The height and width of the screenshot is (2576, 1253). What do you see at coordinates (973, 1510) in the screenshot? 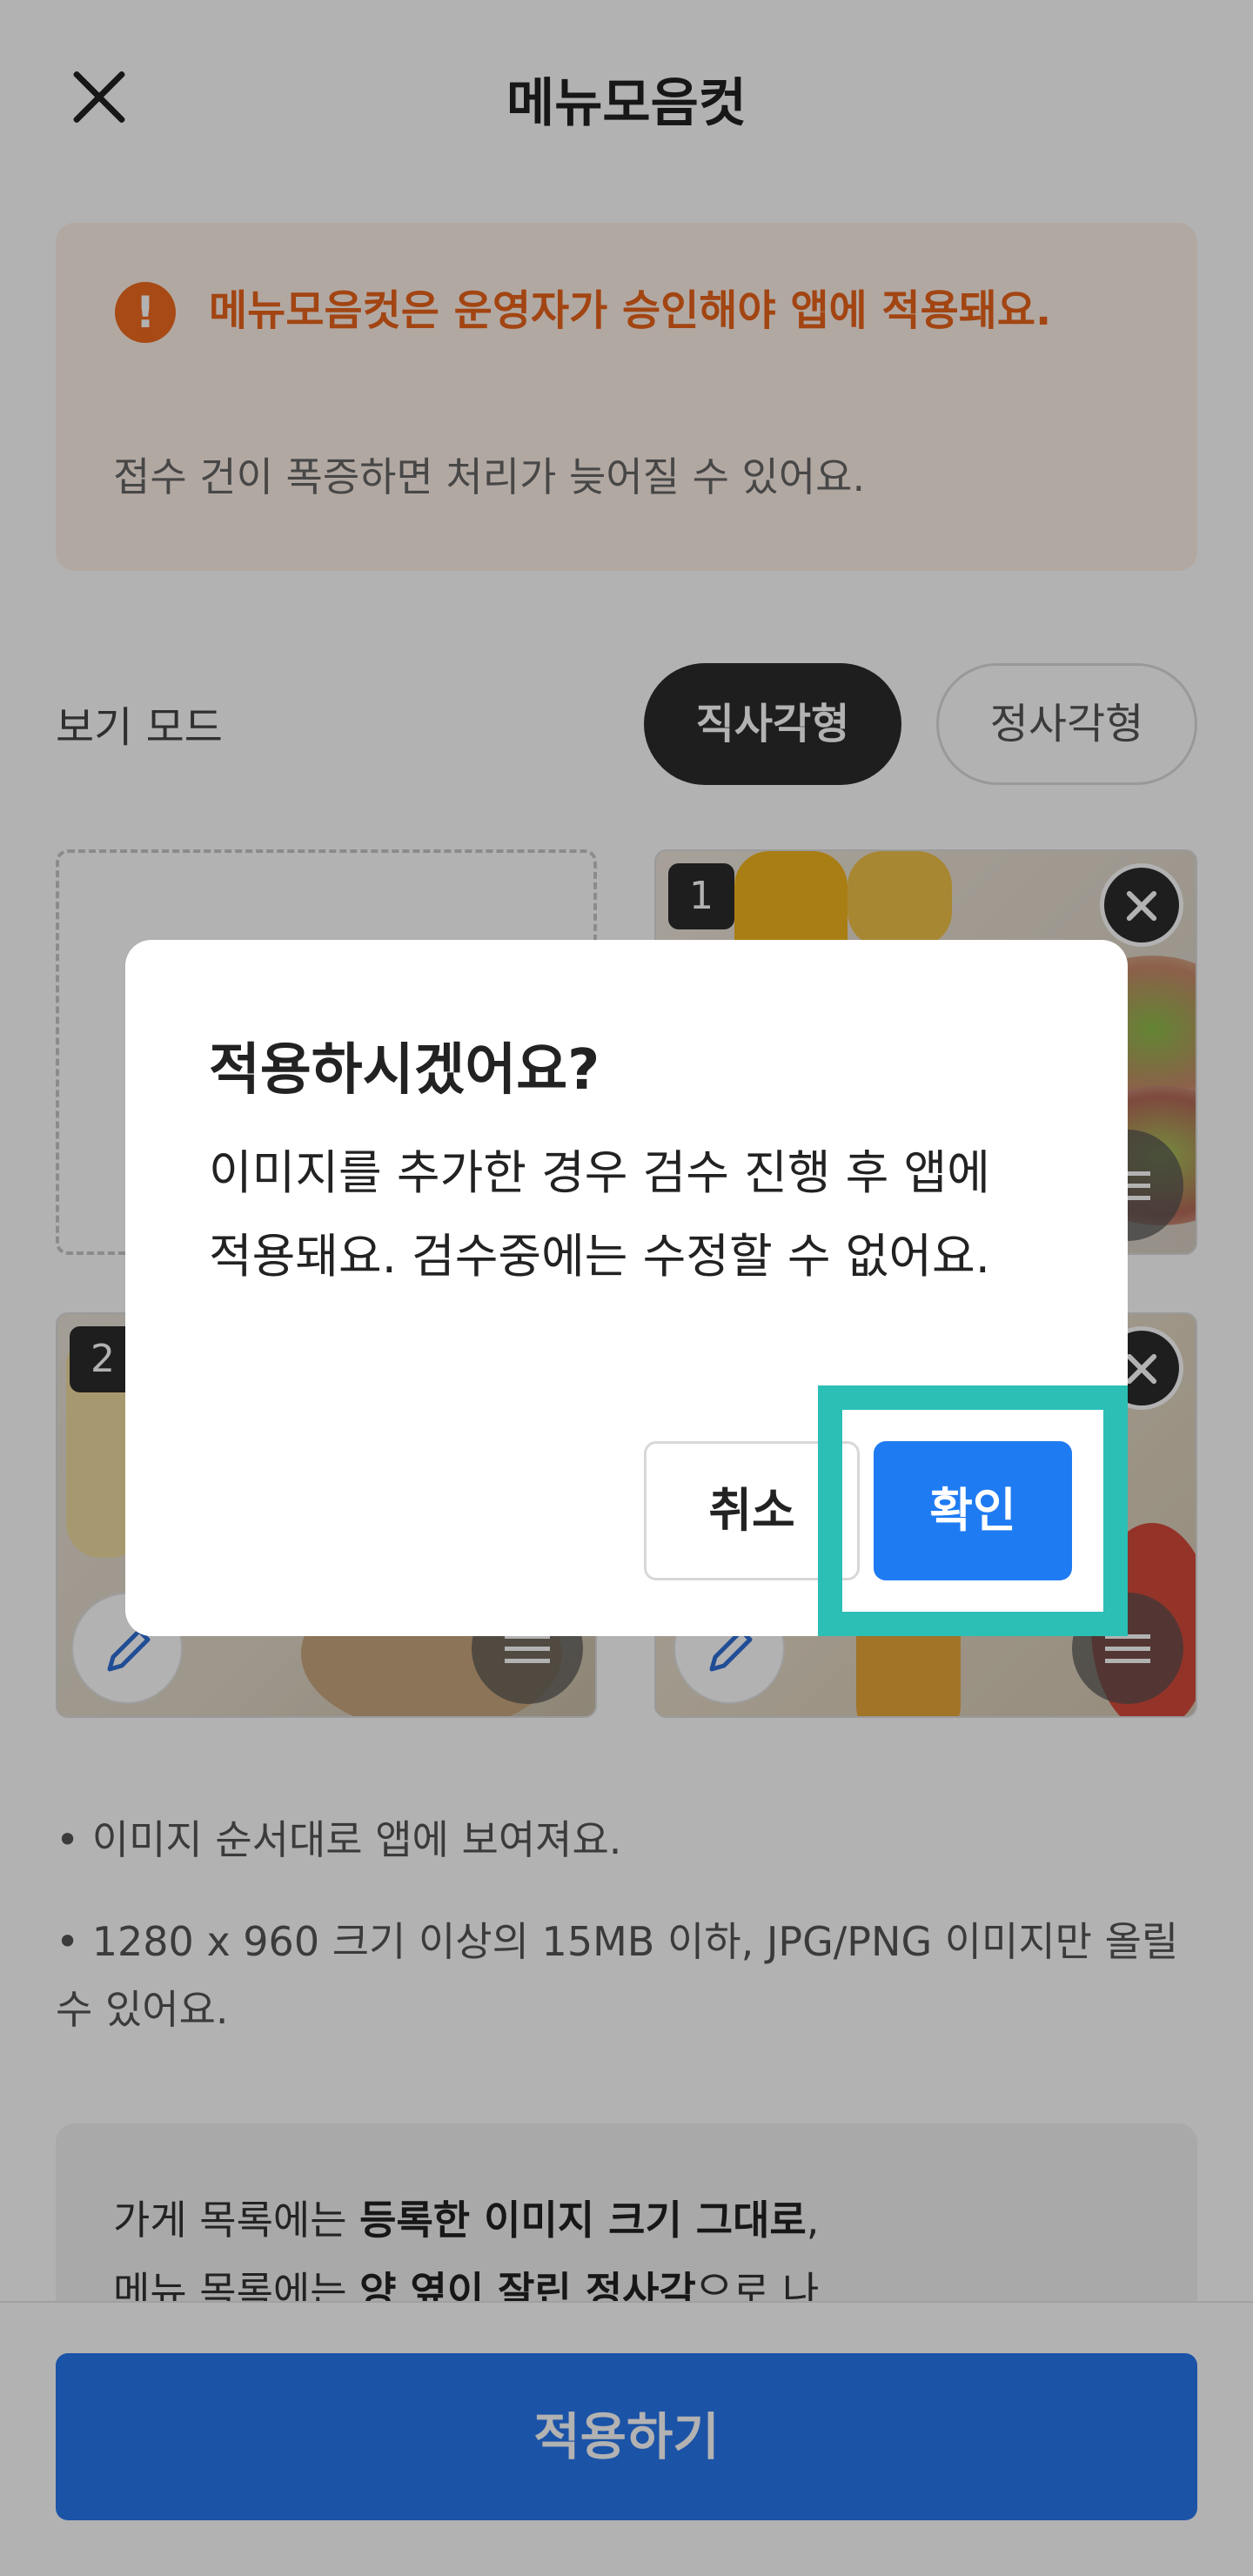
I see `confirm-button: 확인` at bounding box center [973, 1510].